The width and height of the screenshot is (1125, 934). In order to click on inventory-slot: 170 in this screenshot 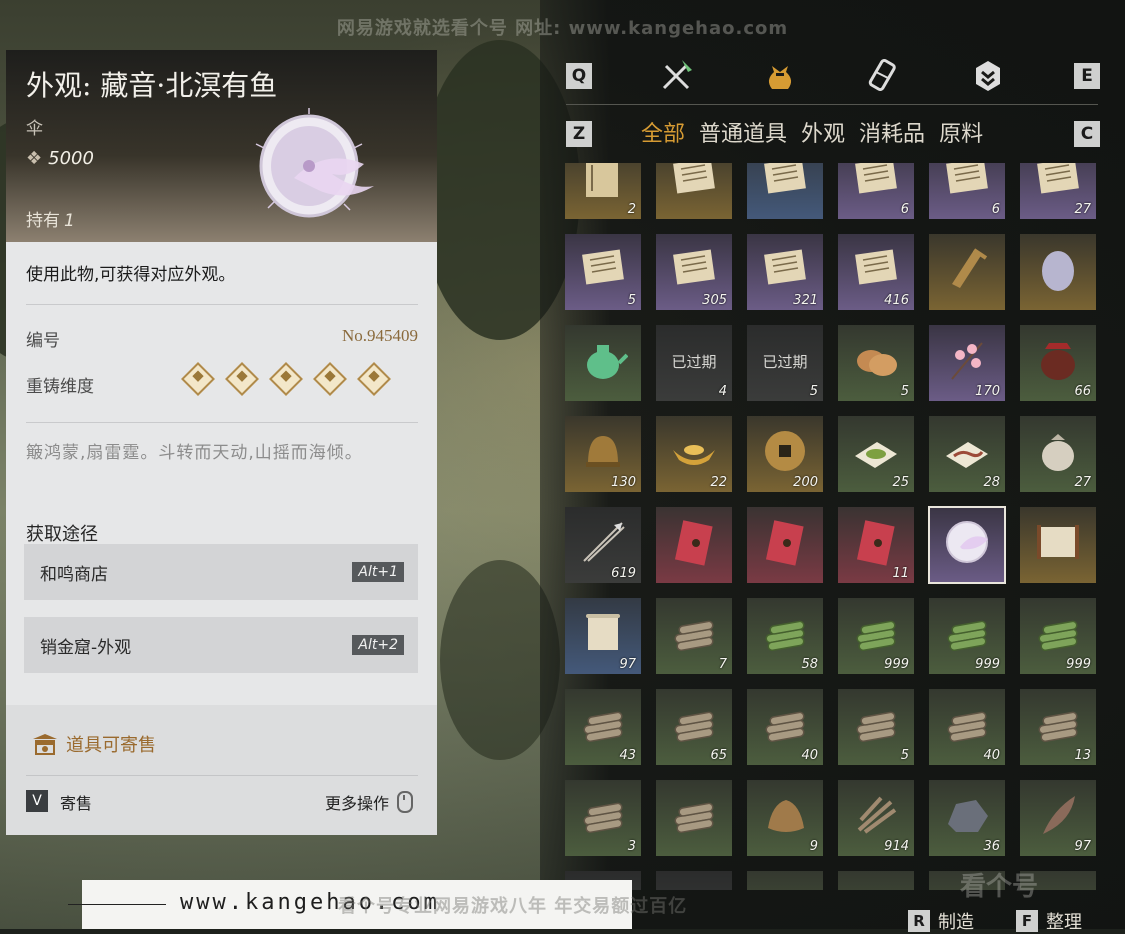, I will do `click(967, 363)`.